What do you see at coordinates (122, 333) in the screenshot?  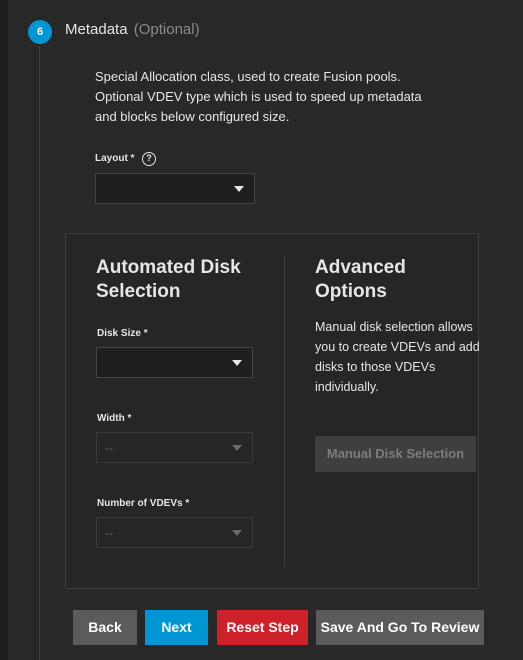 I see `disk-size-label: Disk Size *` at bounding box center [122, 333].